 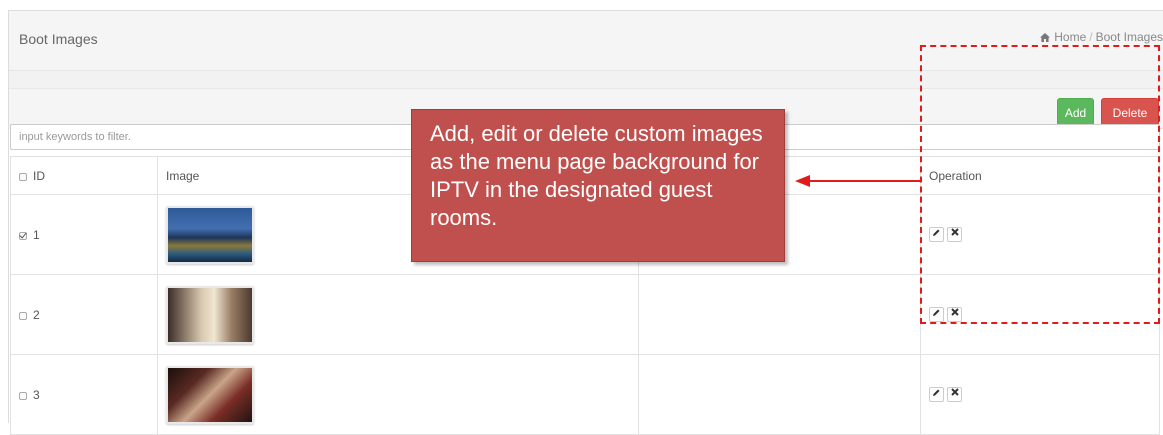 I want to click on home-icon, so click(x=1045, y=37).